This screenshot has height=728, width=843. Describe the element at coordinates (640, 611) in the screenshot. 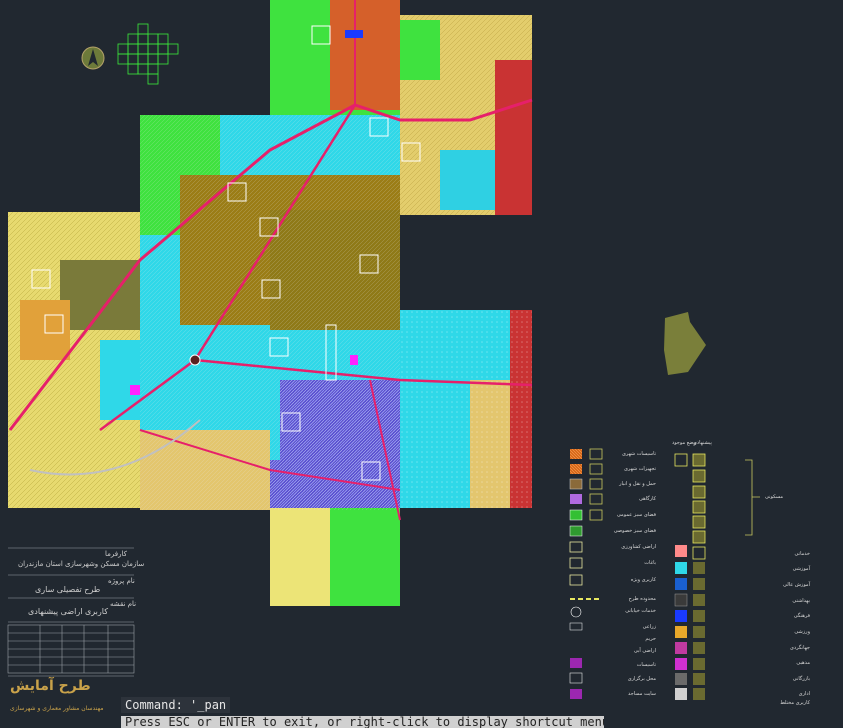

I see `legend-item-left: خدمات خیابانی` at that location.